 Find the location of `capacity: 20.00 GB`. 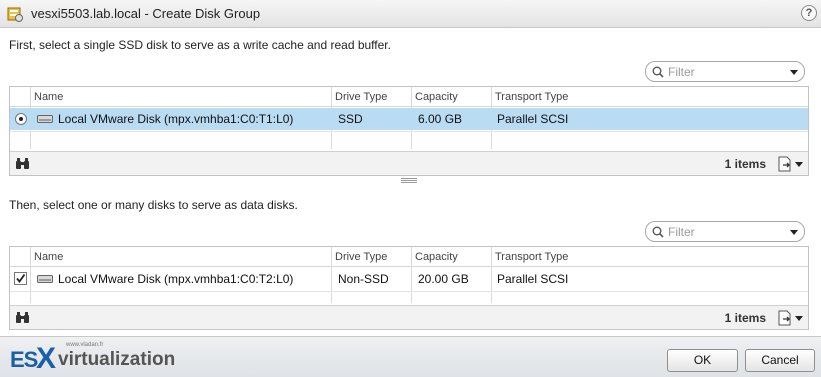

capacity: 20.00 GB is located at coordinates (443, 279).